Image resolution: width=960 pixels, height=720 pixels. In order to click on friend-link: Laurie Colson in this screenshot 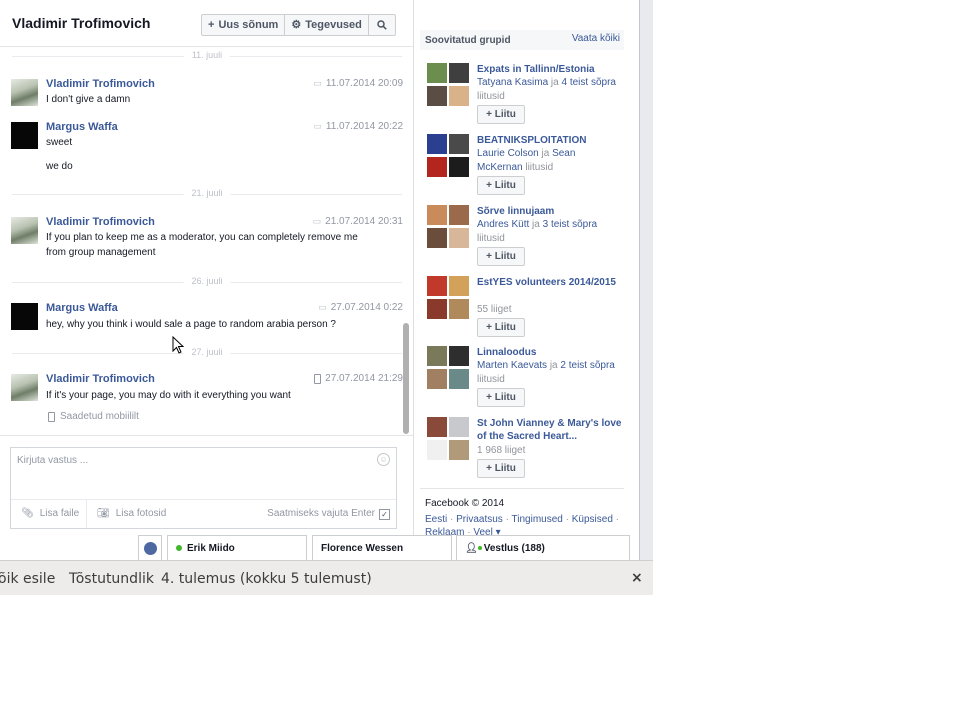, I will do `click(508, 153)`.